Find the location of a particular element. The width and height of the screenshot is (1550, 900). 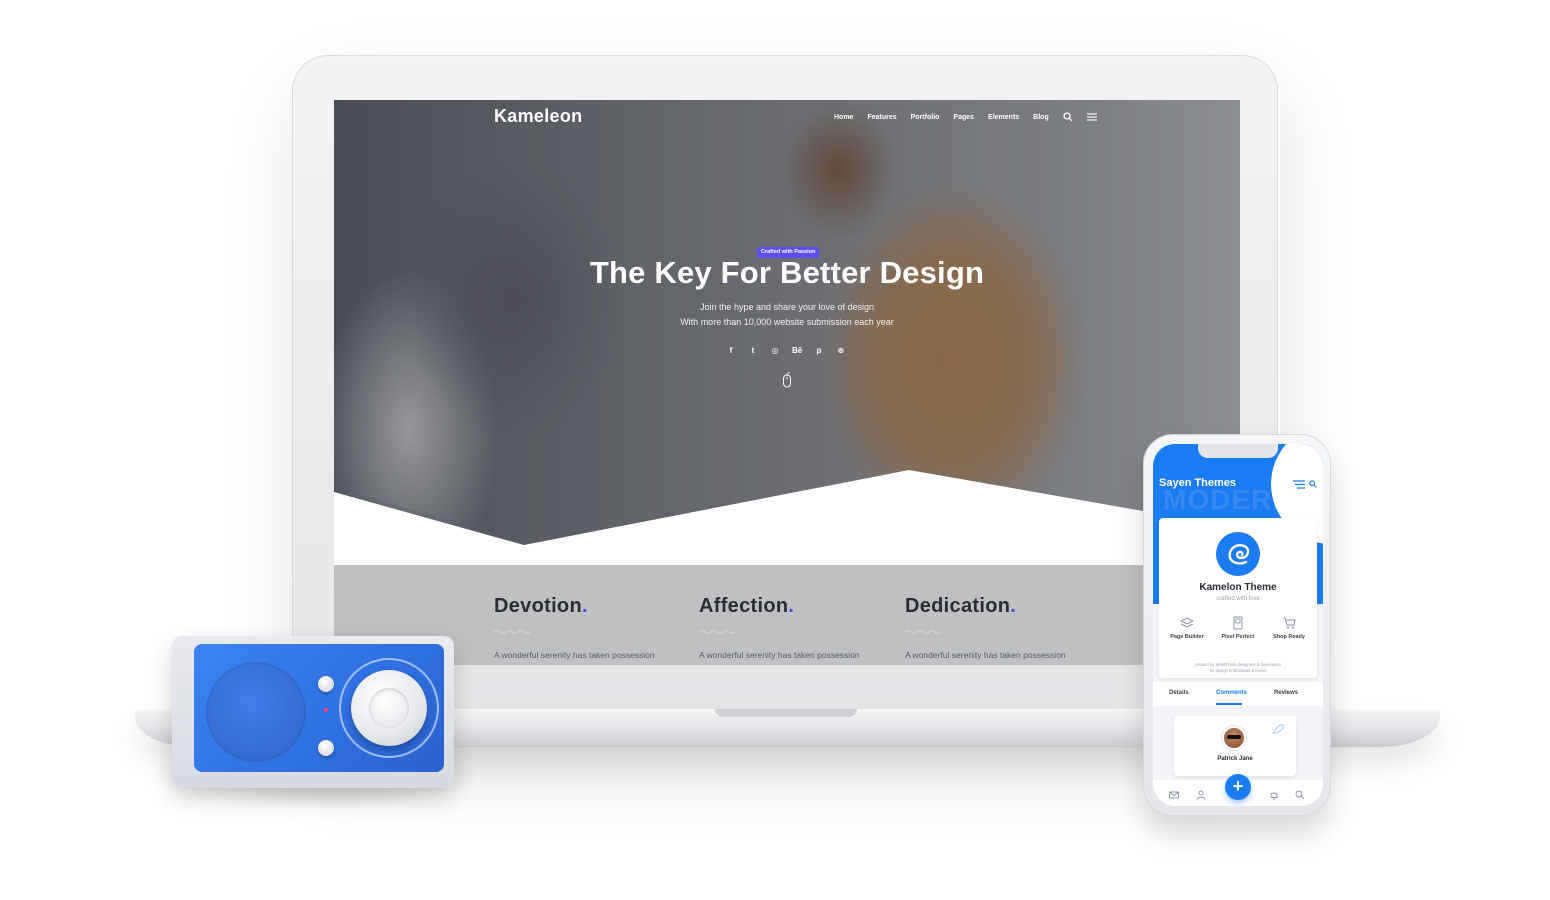

phone-brand: Sayen Themes is located at coordinates (1197, 483).